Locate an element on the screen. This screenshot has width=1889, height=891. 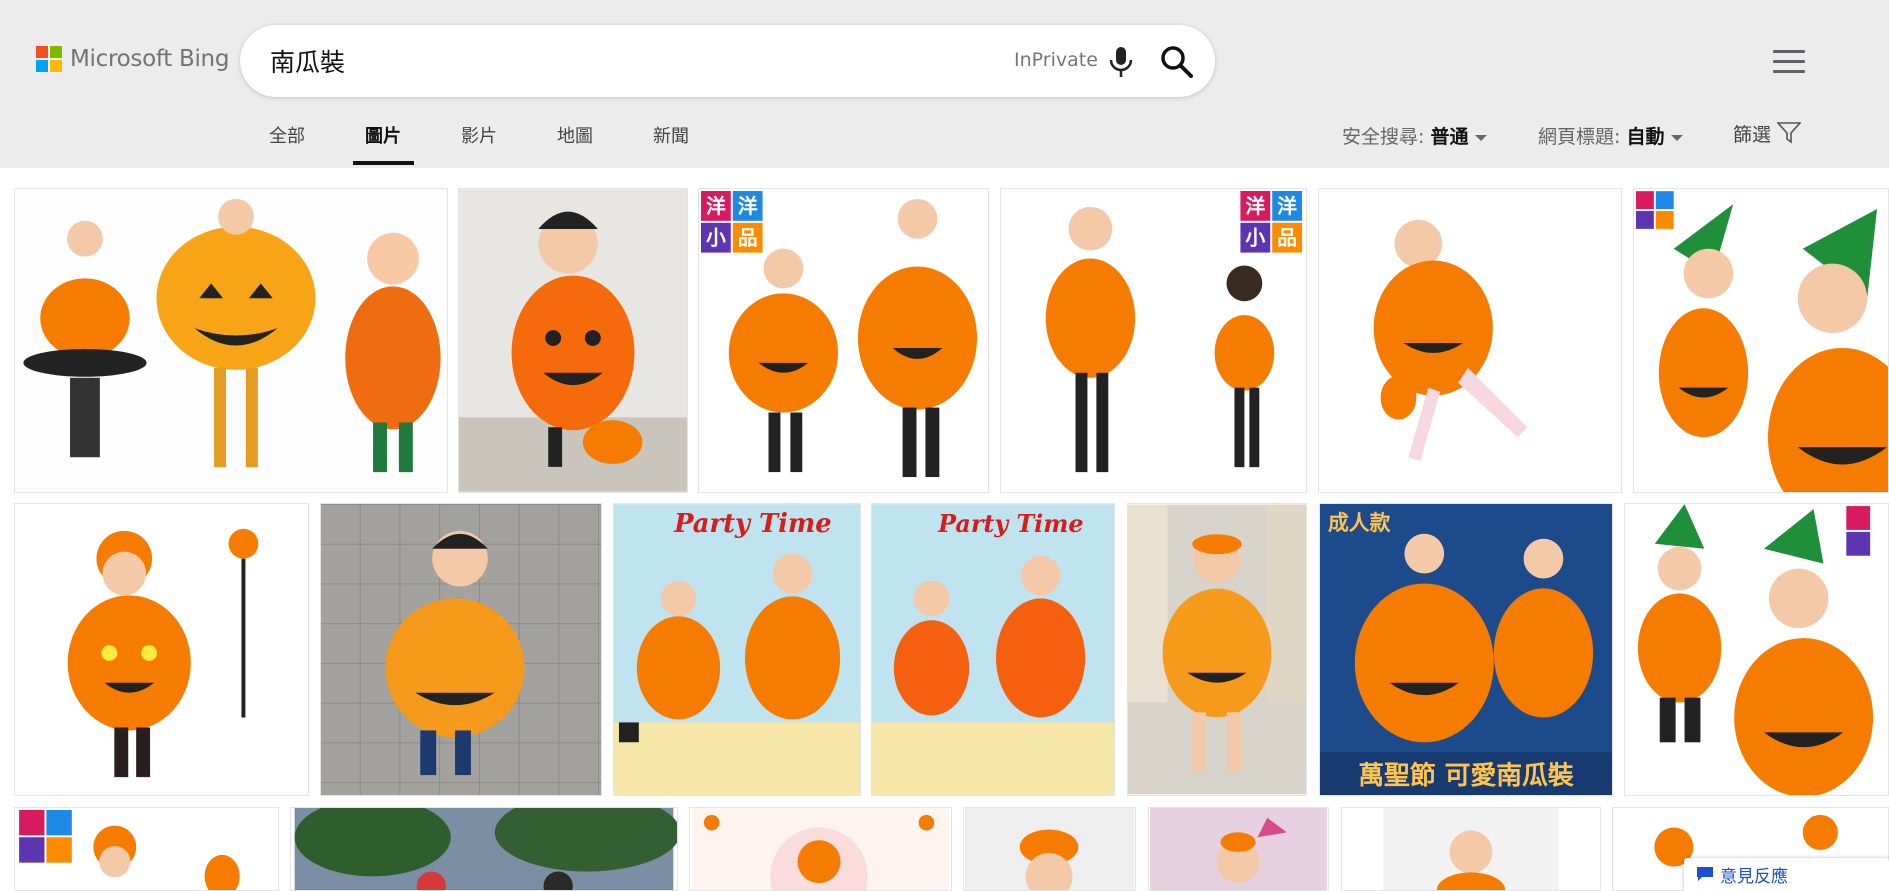
tab-all: 全部 is located at coordinates (287, 135).